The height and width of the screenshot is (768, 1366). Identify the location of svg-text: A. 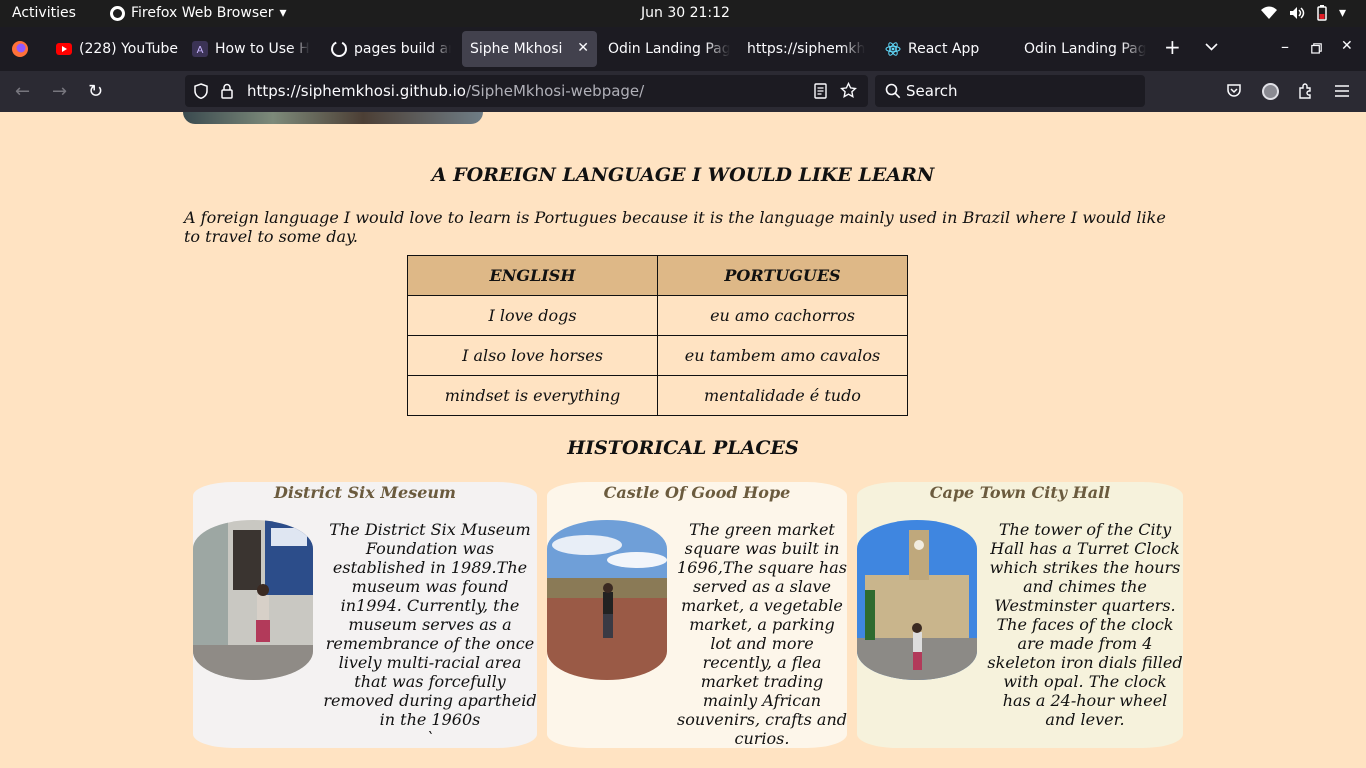
(200, 50).